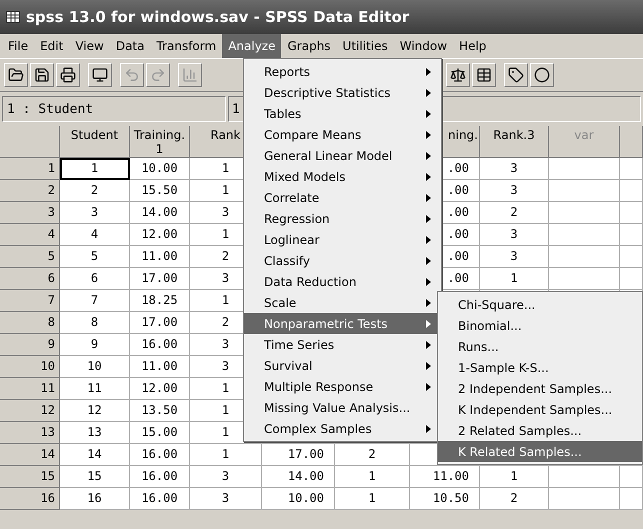  Describe the element at coordinates (30, 169) in the screenshot. I see `row-number: 1` at that location.